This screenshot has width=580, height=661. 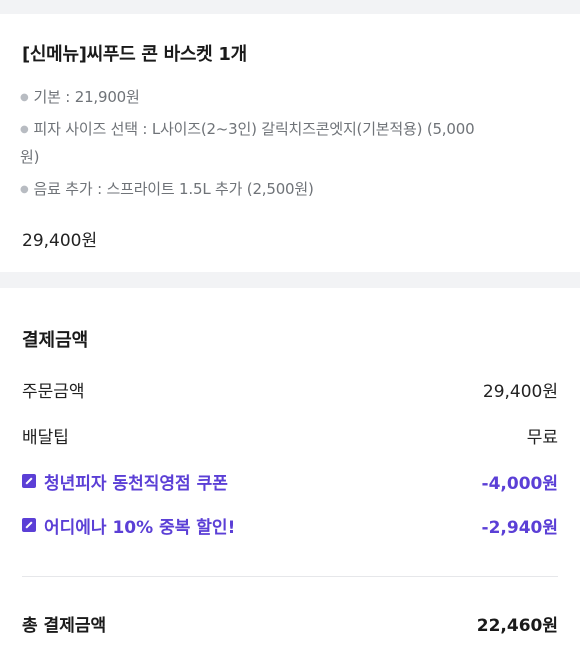 I want to click on option-line-drink: ● 음료 추가 : 스프라이트 1.5L 추가 (2,500원), so click(x=290, y=189).